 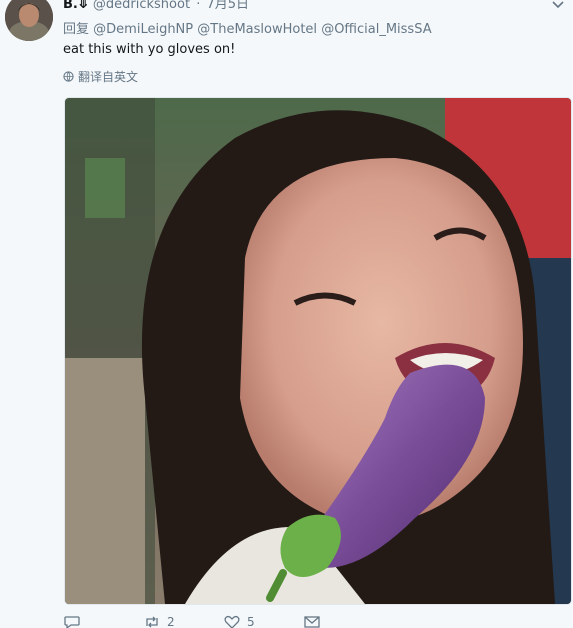 I want to click on reply-button, so click(x=75, y=621).